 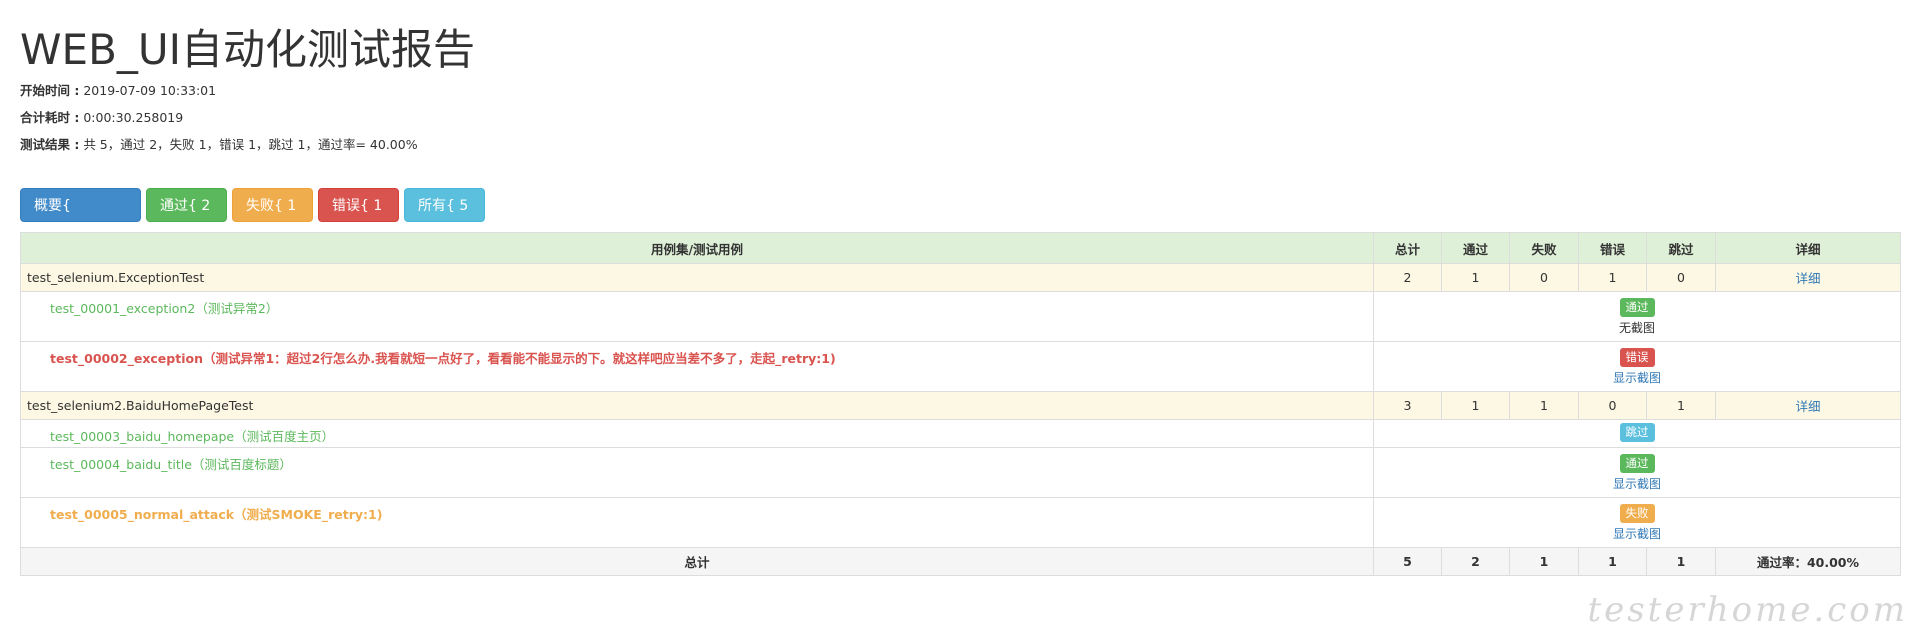 I want to click on duration: 合计耗时 : 0:00:30.258019, so click(x=101, y=116).